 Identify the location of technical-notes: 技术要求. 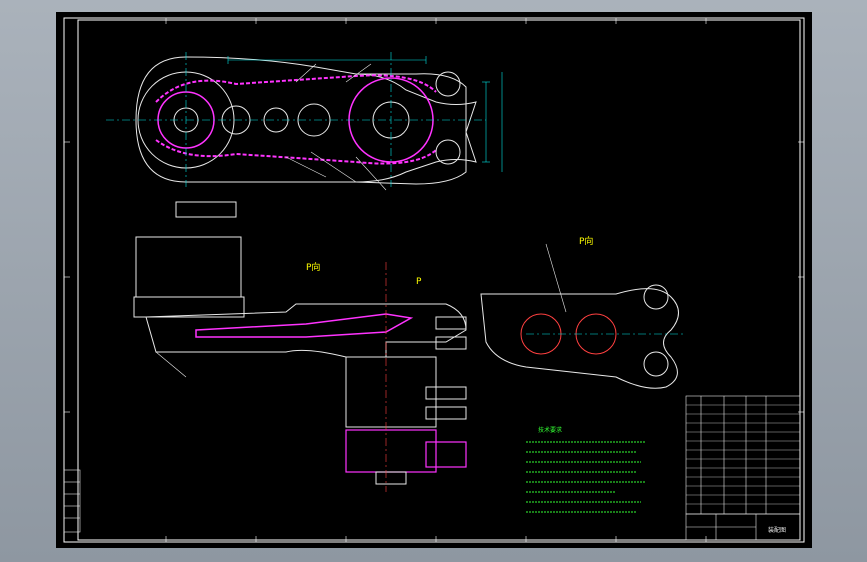
(586, 469).